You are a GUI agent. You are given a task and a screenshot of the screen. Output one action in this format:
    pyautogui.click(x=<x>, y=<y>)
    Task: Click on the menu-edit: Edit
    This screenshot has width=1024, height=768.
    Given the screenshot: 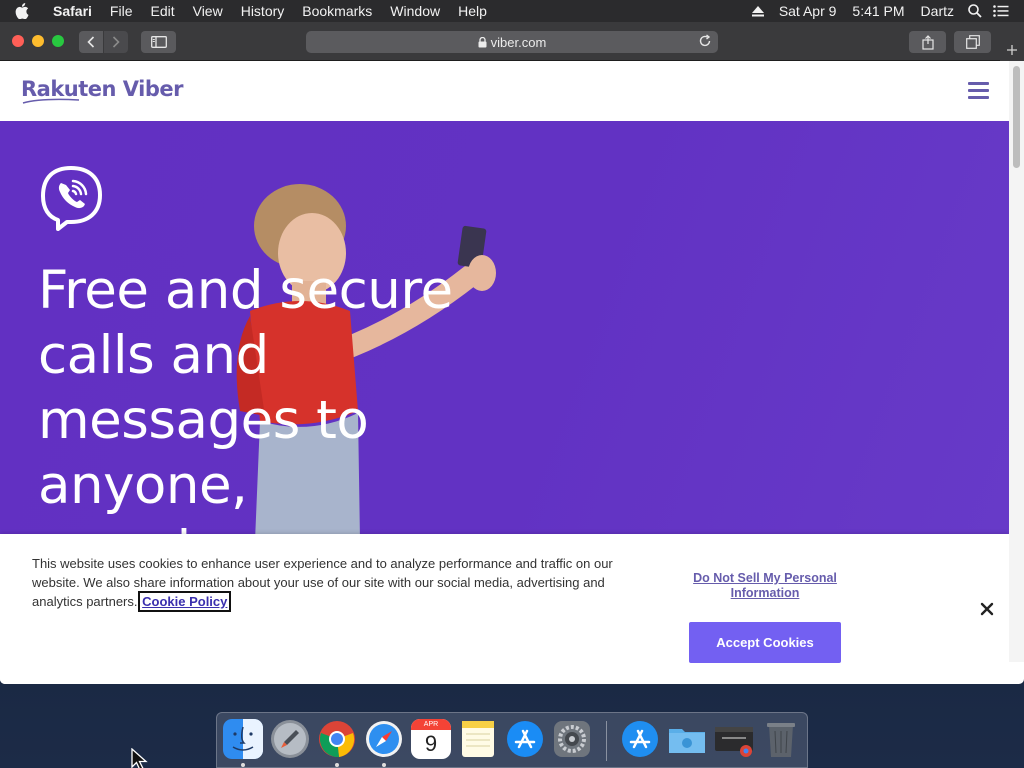 What is the action you would take?
    pyautogui.click(x=162, y=11)
    